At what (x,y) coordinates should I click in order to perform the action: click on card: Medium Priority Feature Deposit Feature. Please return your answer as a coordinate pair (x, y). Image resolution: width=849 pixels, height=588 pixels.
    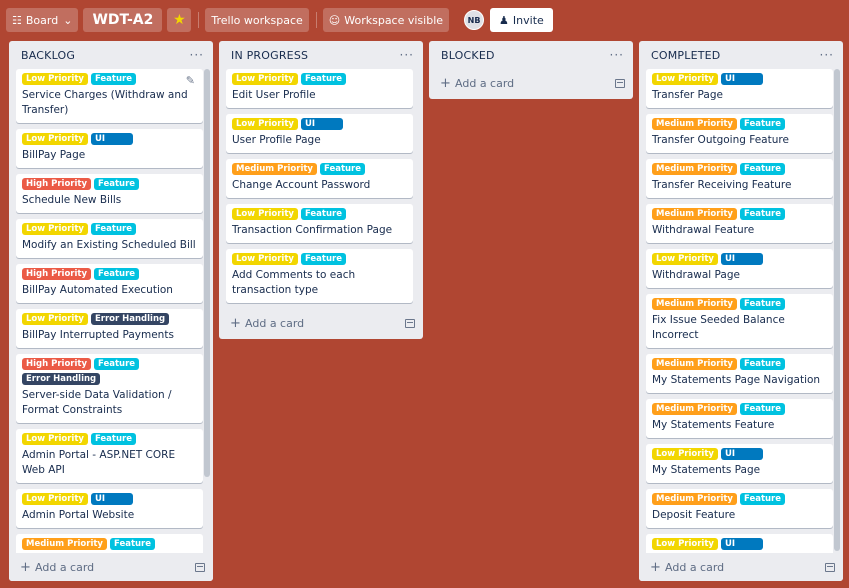
    Looking at the image, I should click on (739, 508).